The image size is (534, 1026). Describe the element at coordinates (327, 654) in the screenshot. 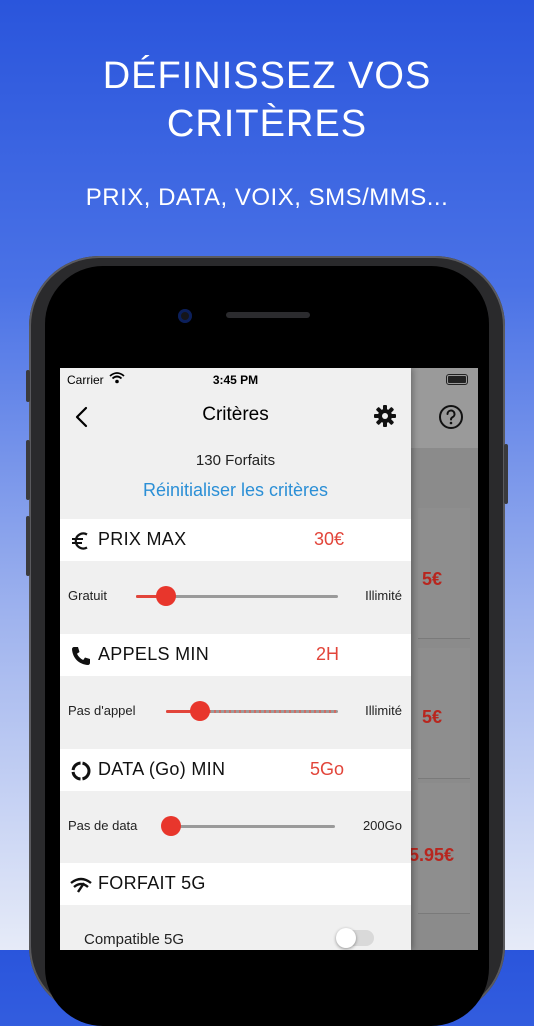

I see `section-value: 2H` at that location.